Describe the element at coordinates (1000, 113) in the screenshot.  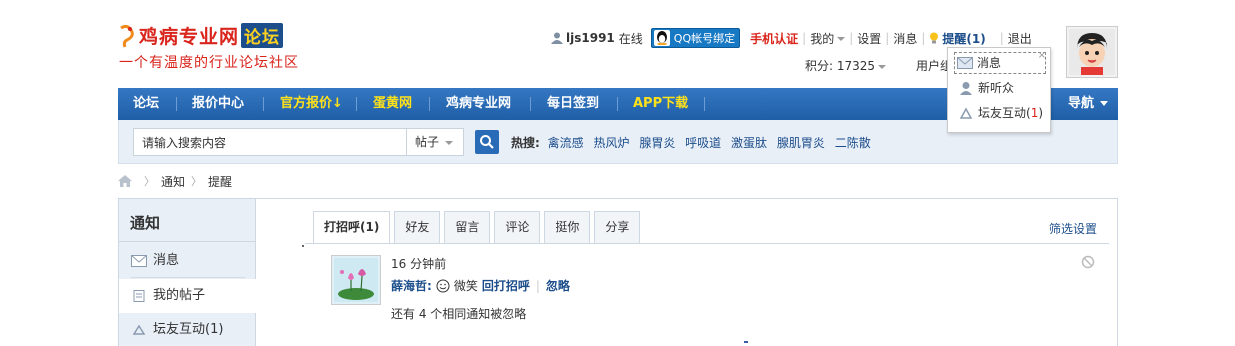
I see `dropdown-item-interaction: 坛友互动(1)` at that location.